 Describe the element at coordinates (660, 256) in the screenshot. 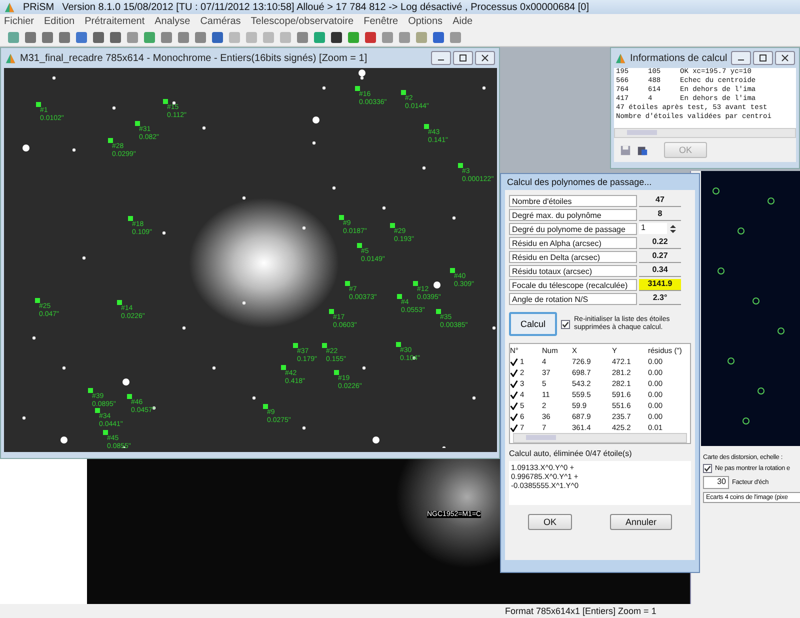

I see `field-value: 0.27` at that location.